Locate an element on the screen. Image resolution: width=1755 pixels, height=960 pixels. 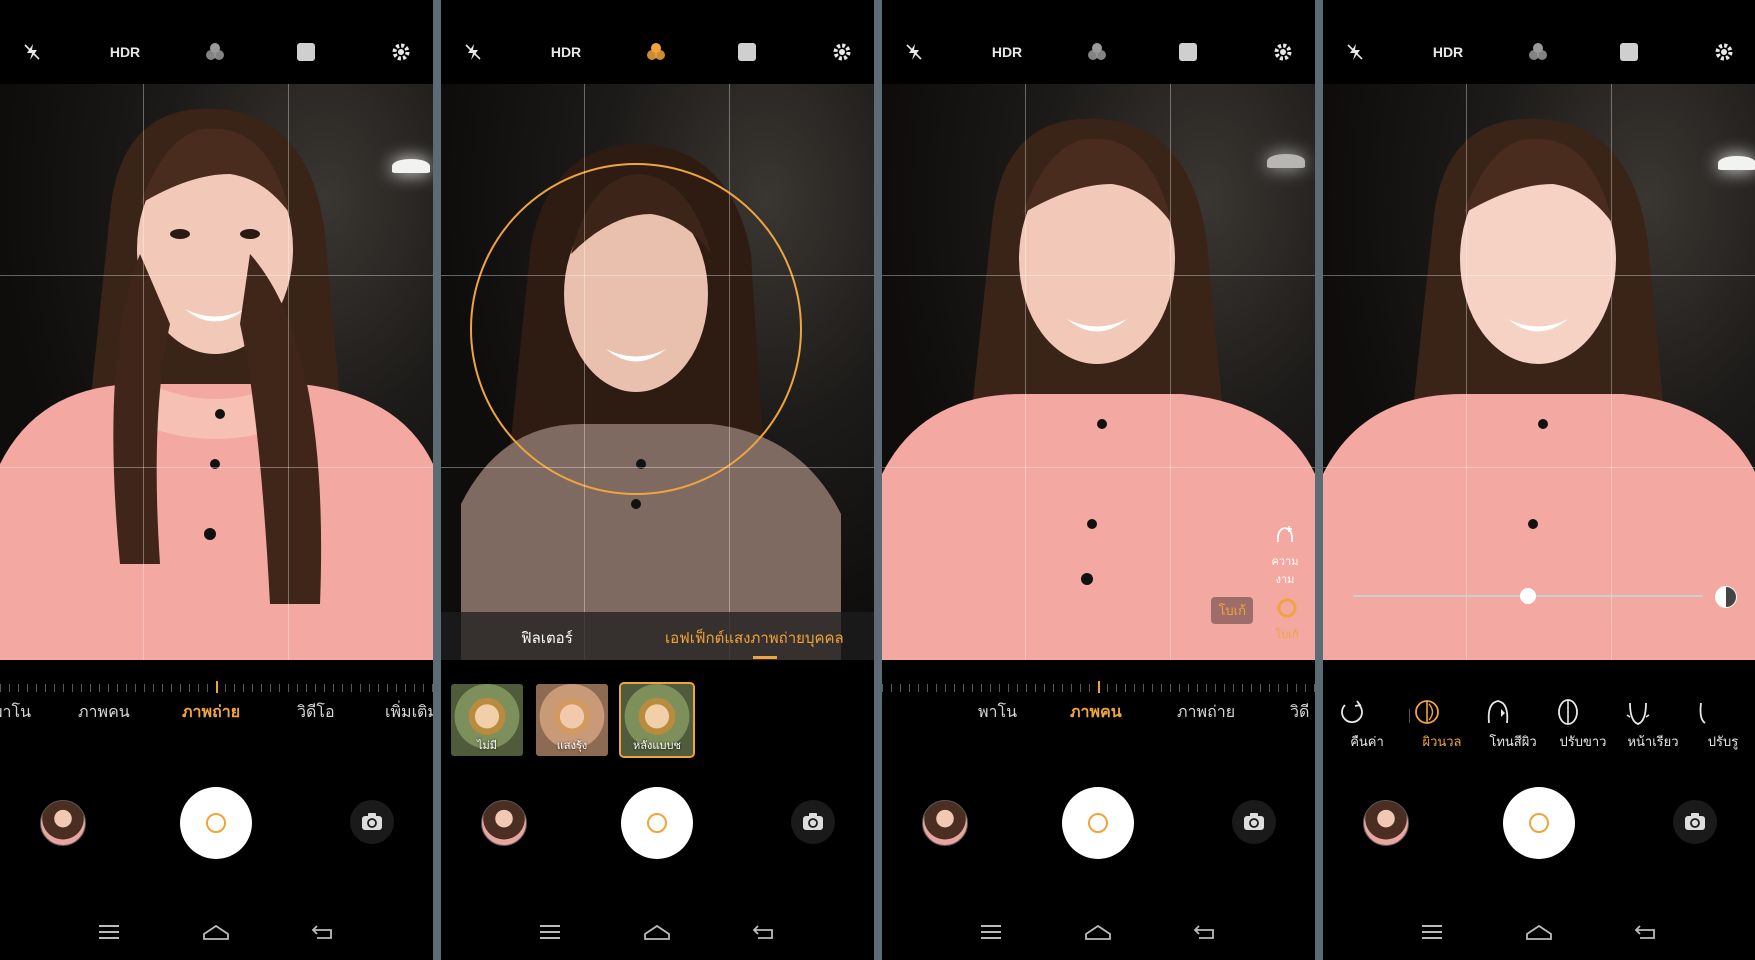
slim-face-icon is located at coordinates (1638, 713).